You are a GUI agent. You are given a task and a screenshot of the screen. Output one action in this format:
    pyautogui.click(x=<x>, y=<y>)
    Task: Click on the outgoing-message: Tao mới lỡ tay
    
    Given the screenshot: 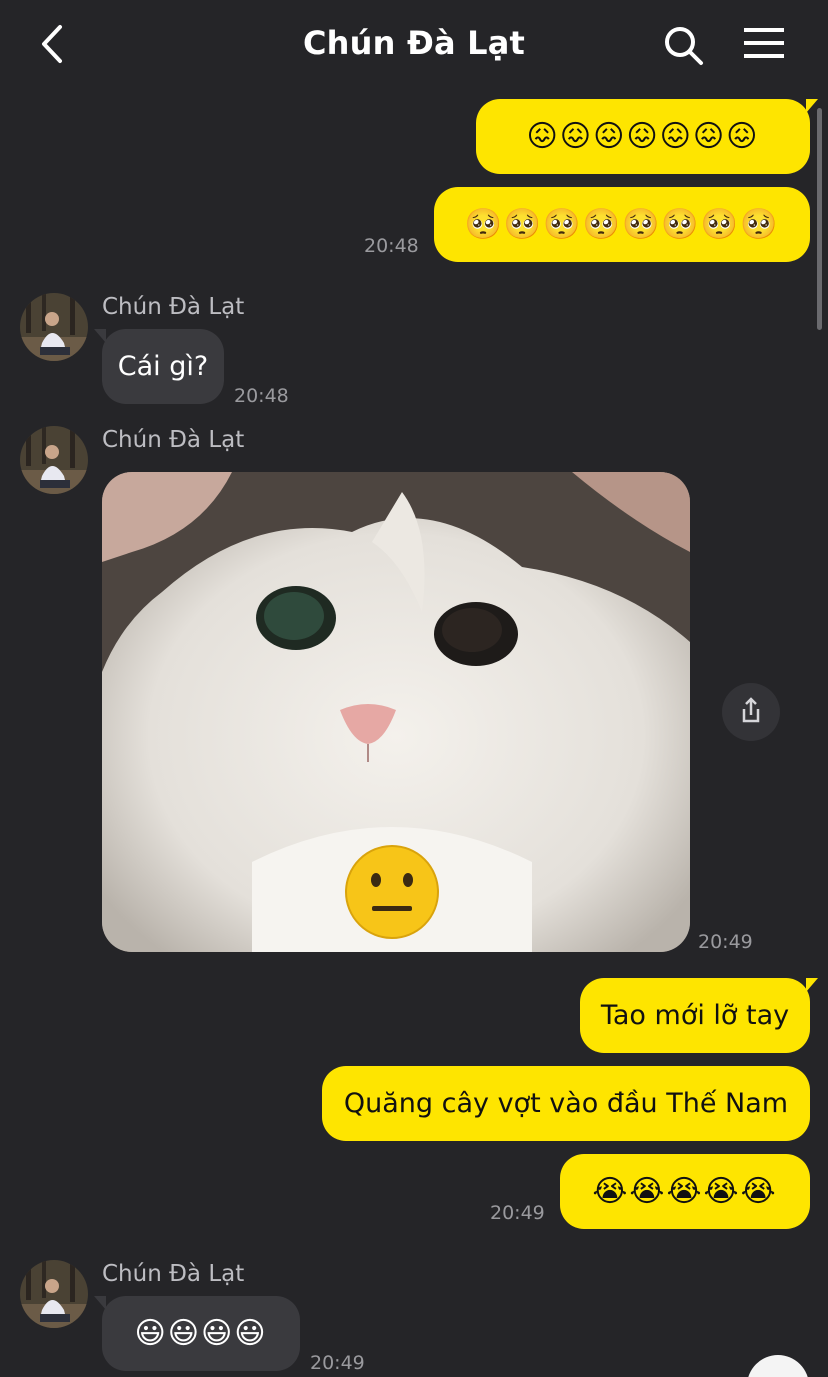 What is the action you would take?
    pyautogui.click(x=699, y=1015)
    